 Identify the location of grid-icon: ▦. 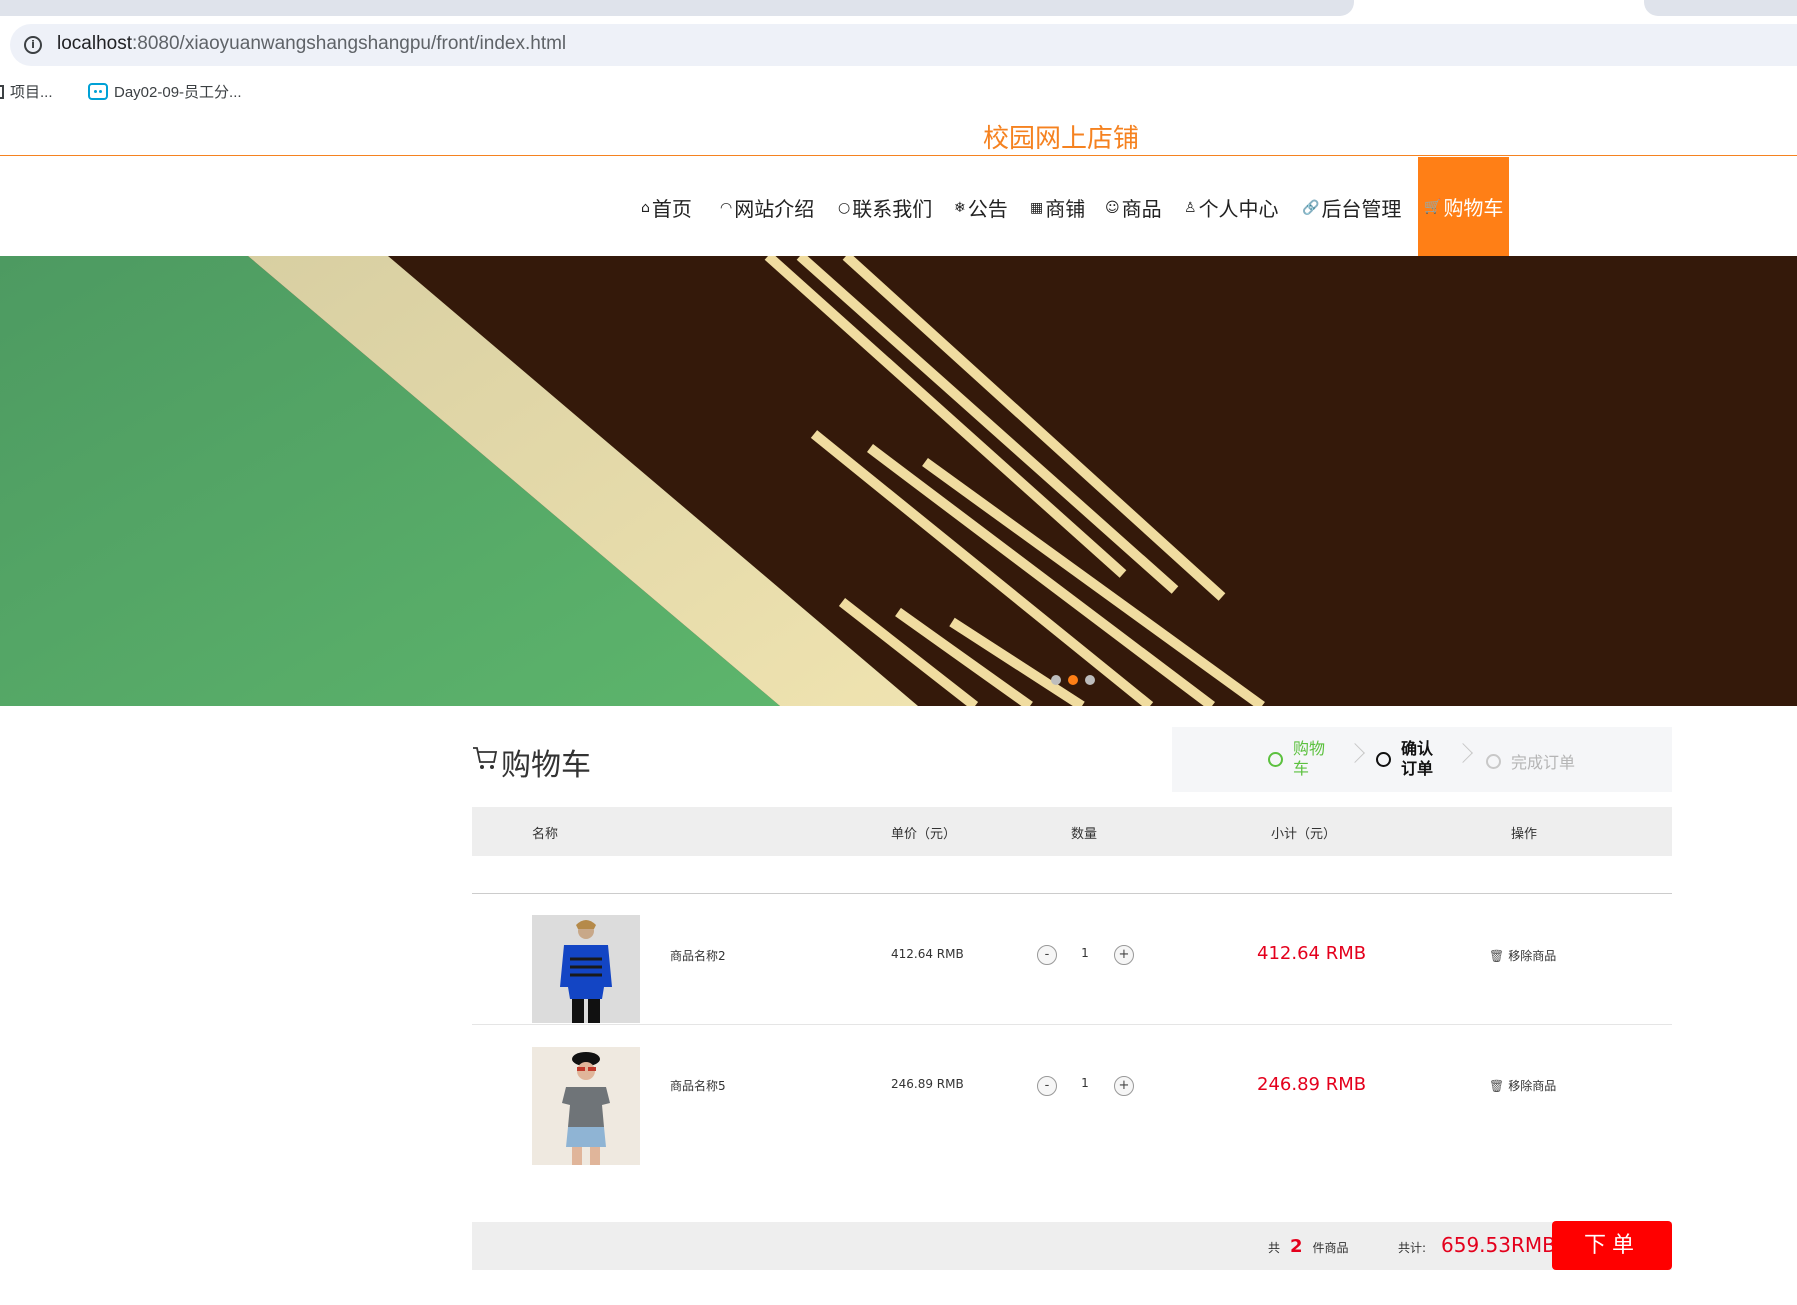
(1037, 207).